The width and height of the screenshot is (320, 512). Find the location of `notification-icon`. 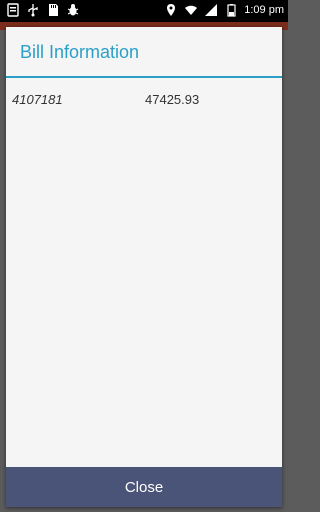

notification-icon is located at coordinates (13, 10).